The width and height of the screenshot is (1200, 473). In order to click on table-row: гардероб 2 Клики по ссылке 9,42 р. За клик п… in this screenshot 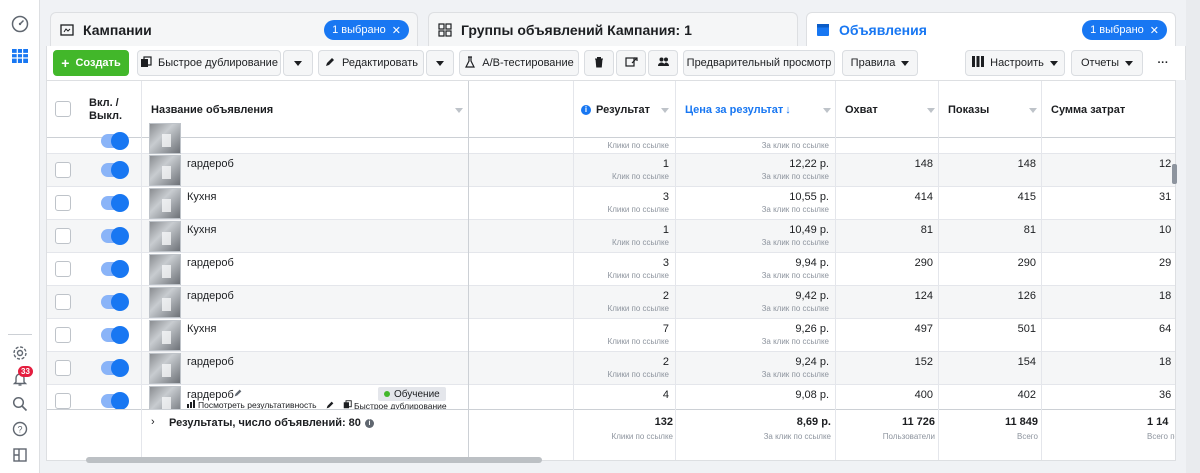, I will do `click(611, 302)`.